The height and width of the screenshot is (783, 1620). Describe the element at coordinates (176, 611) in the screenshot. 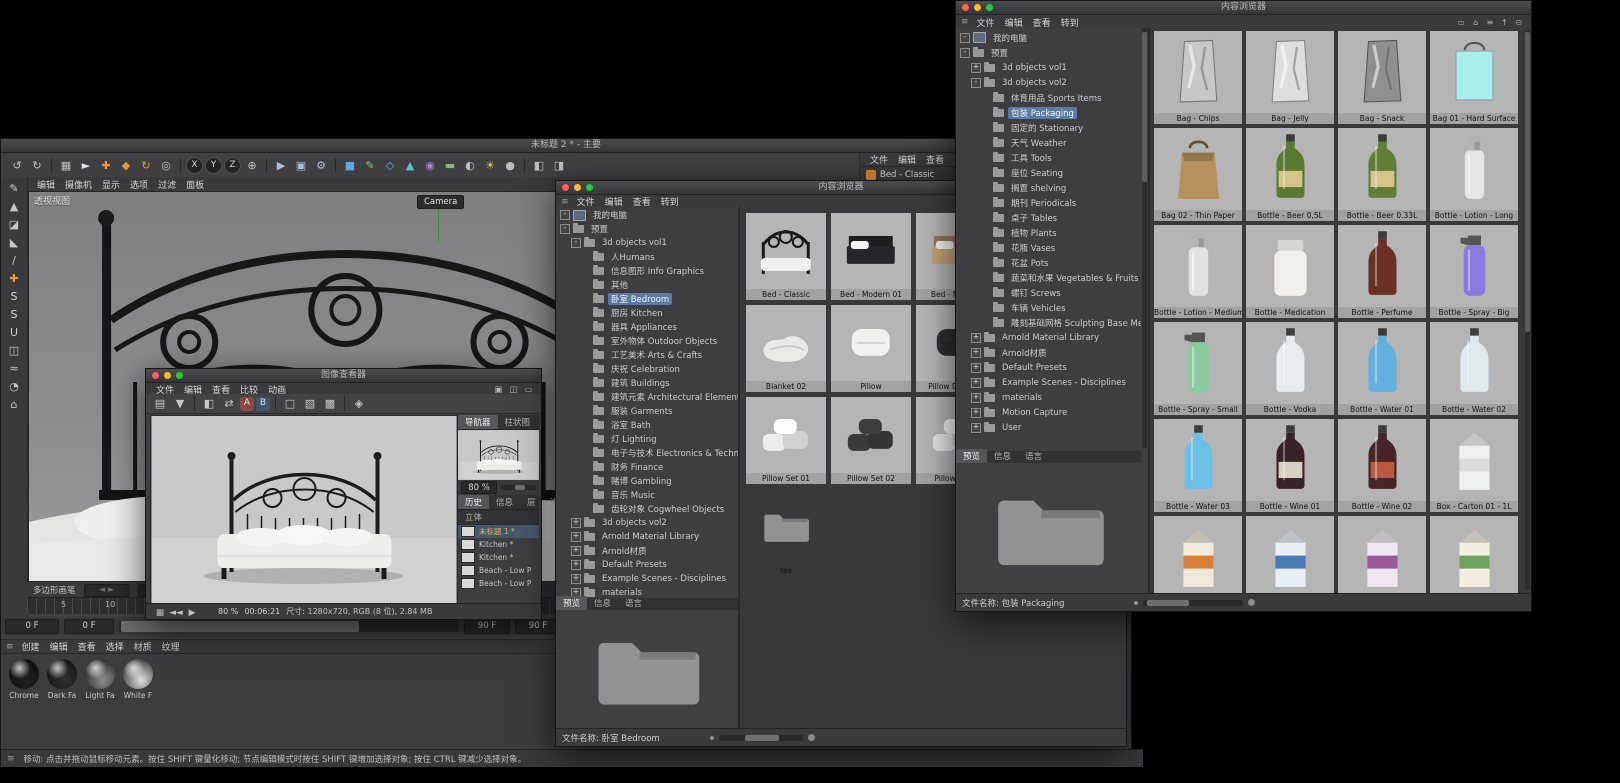

I see `step-back-icon: ◄◄` at that location.